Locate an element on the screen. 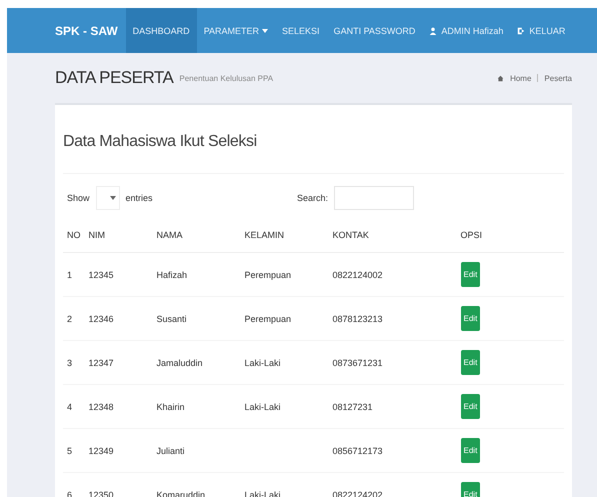 The height and width of the screenshot is (497, 597). nav-link: SELEKSI is located at coordinates (301, 30).